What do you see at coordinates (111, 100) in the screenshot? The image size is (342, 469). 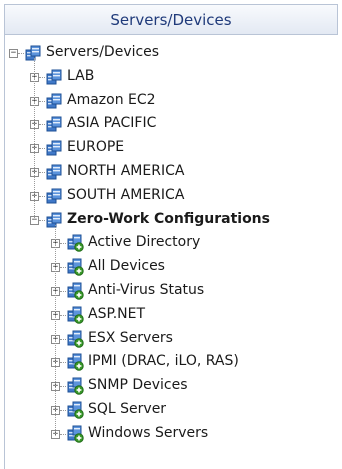 I see `tree-item-amazon-ec2: Amazon EC2` at bounding box center [111, 100].